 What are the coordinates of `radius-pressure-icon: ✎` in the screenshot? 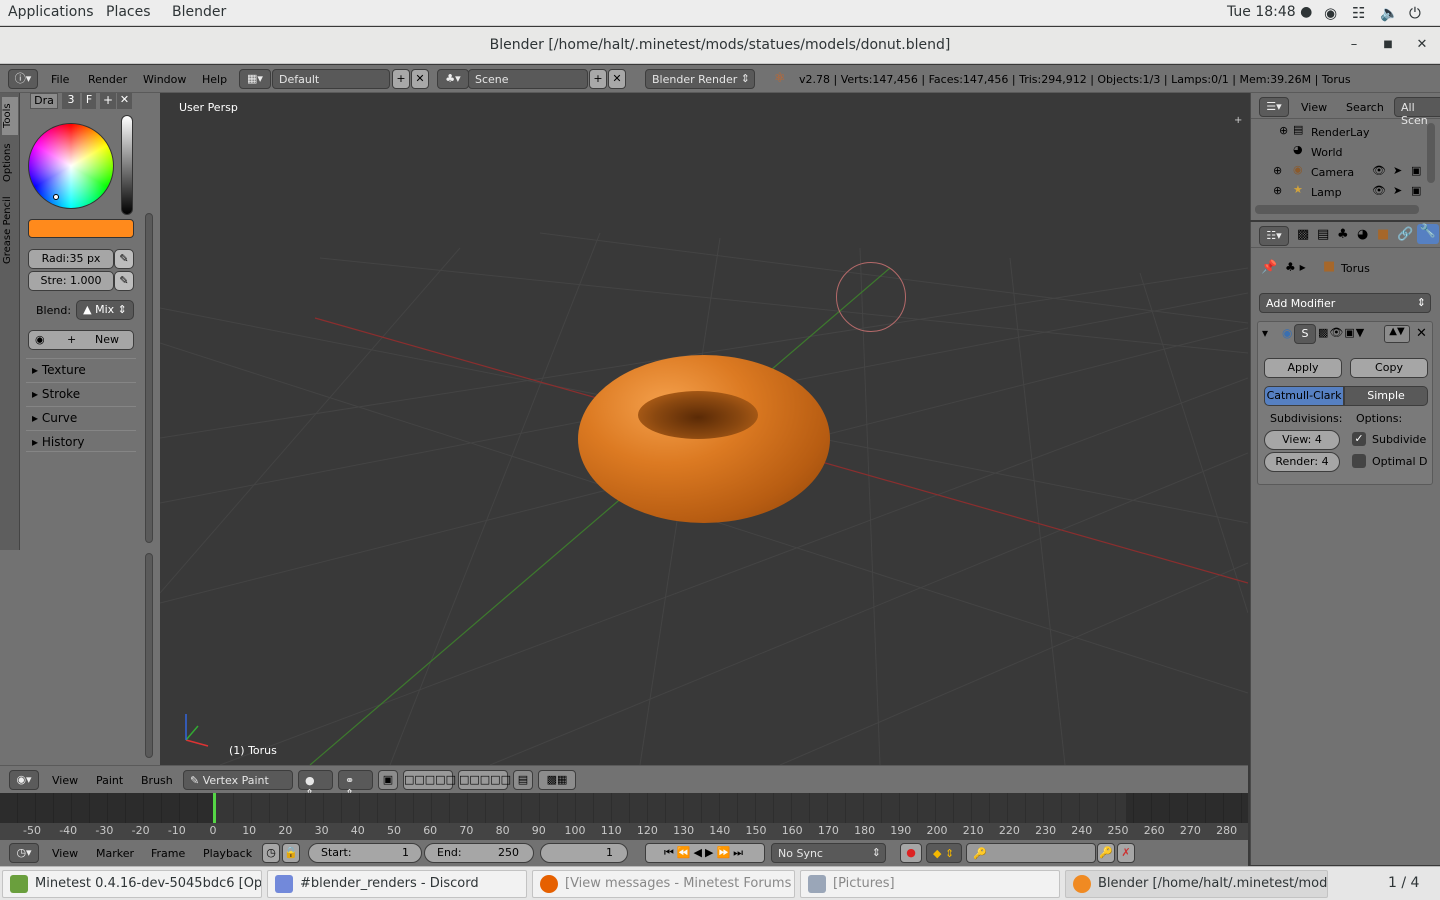 It's located at (124, 259).